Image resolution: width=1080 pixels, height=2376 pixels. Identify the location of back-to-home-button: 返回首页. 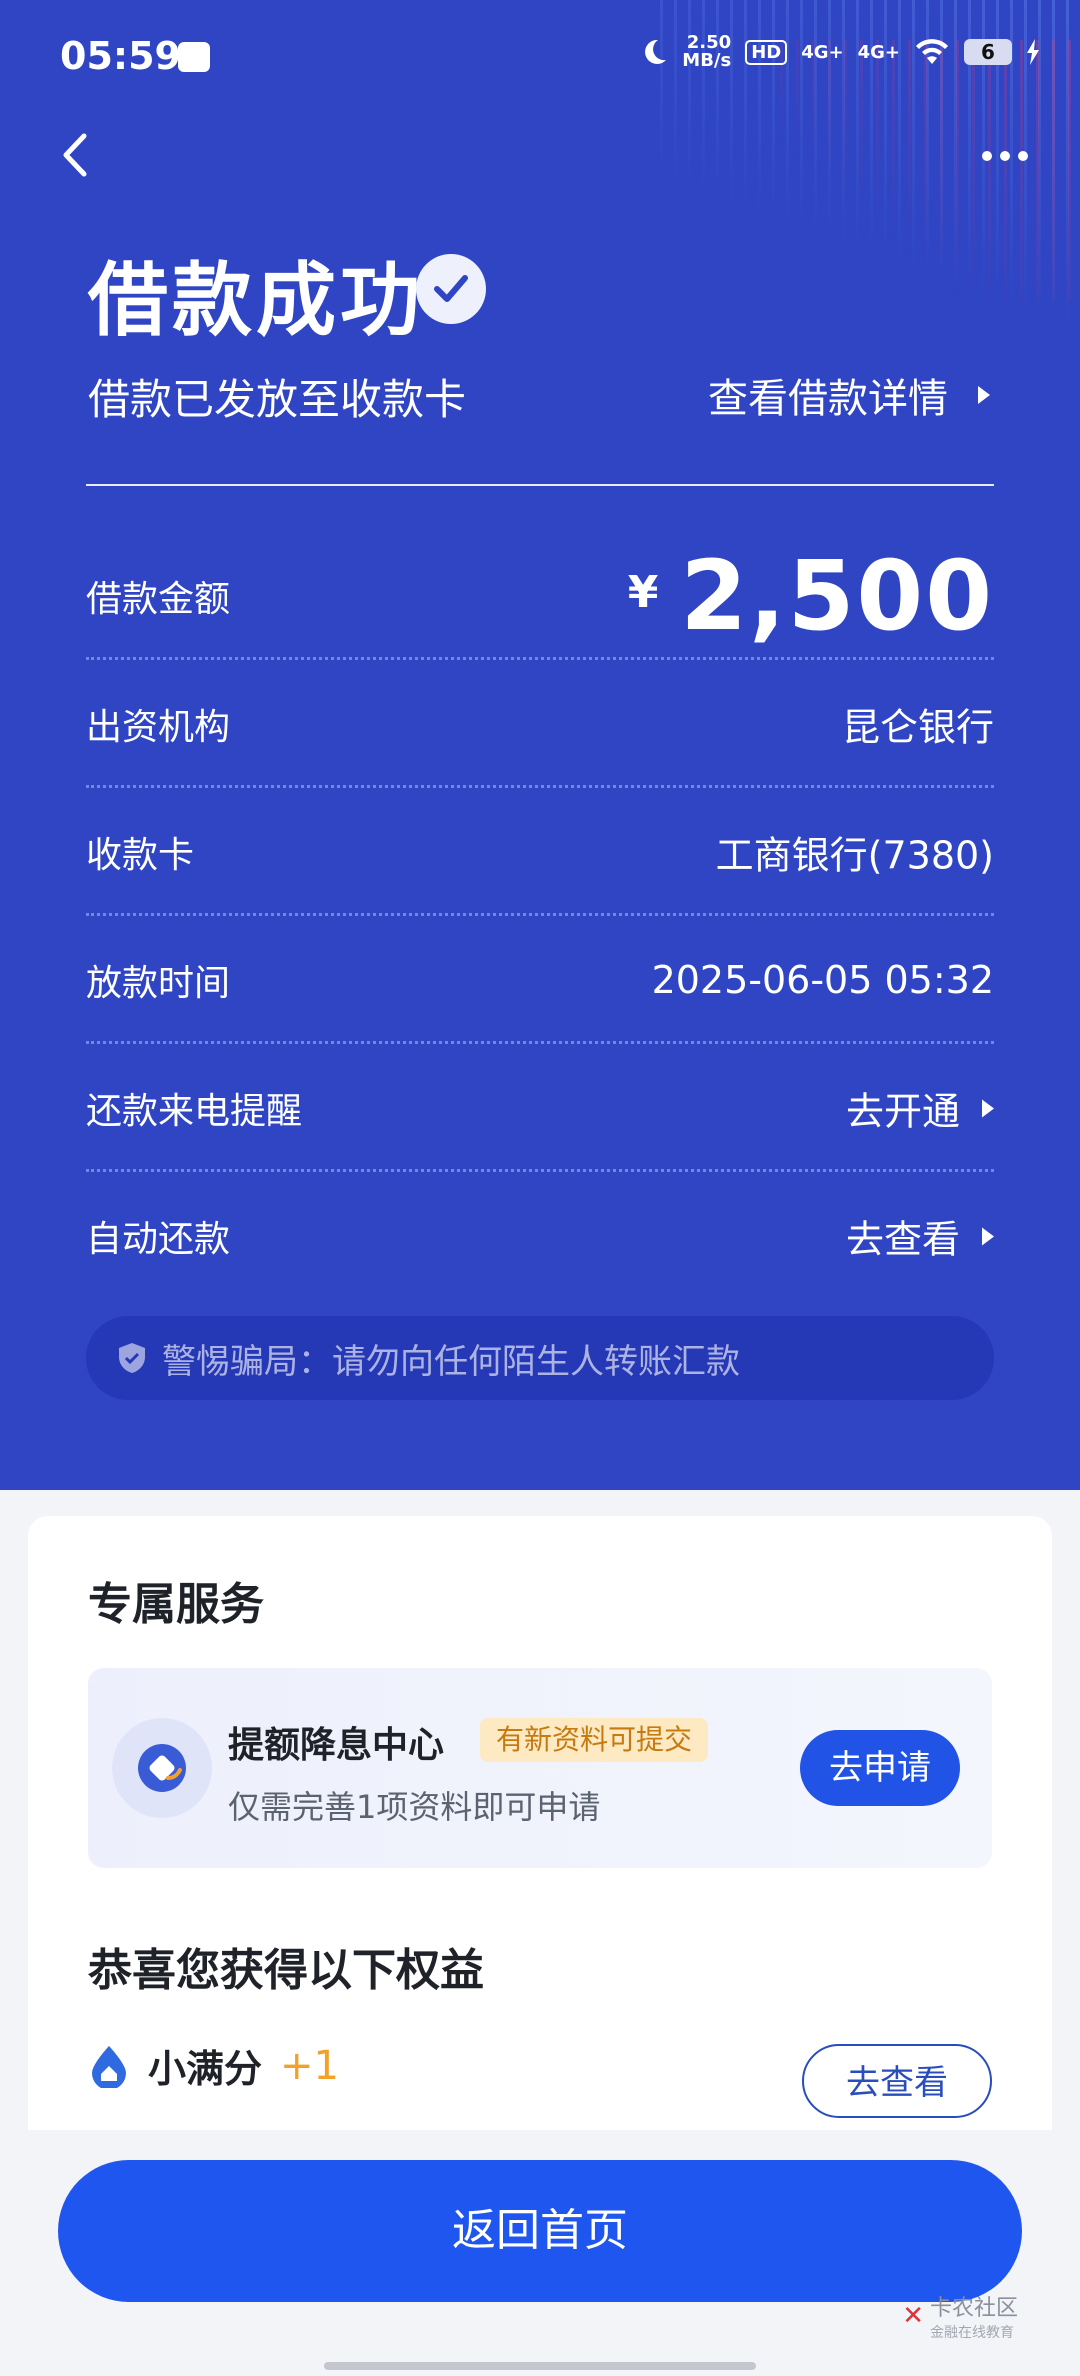
(540, 2231).